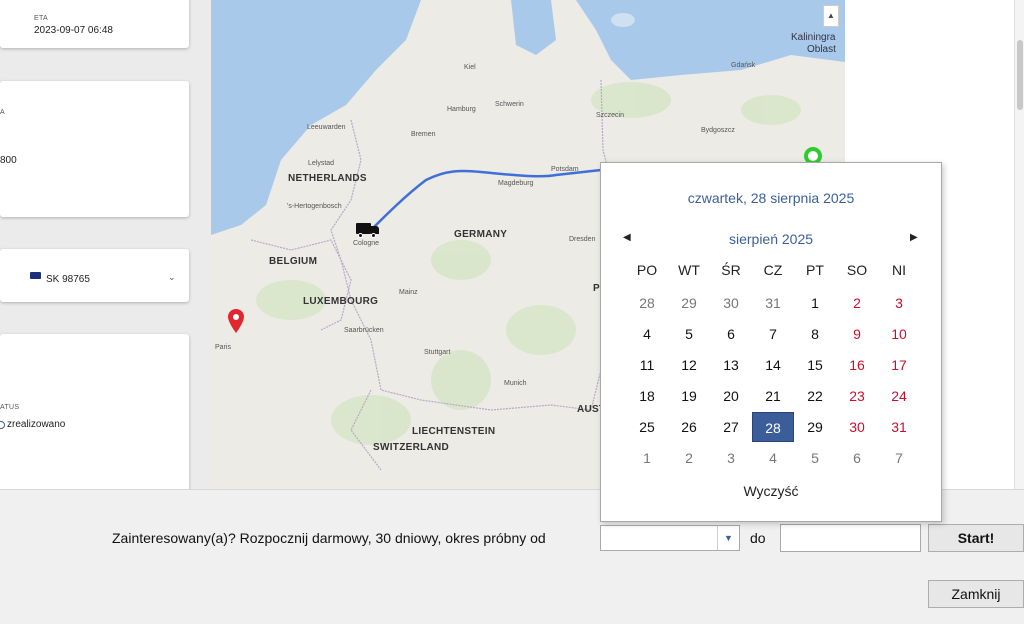 This screenshot has width=1024, height=624. What do you see at coordinates (484, 201) in the screenshot?
I see `route-line` at bounding box center [484, 201].